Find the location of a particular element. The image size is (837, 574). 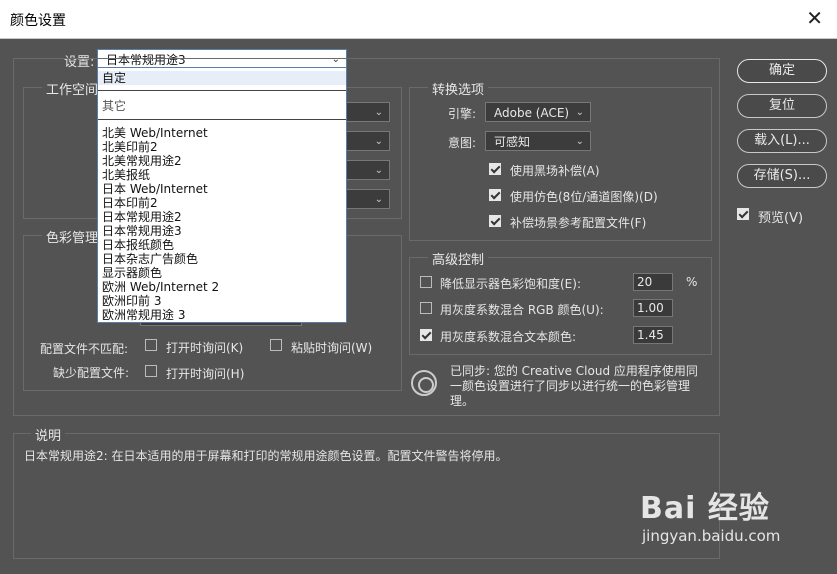

blend-rgb-label: 用灰度系数混合 RGB 颜色(U): is located at coordinates (522, 310).